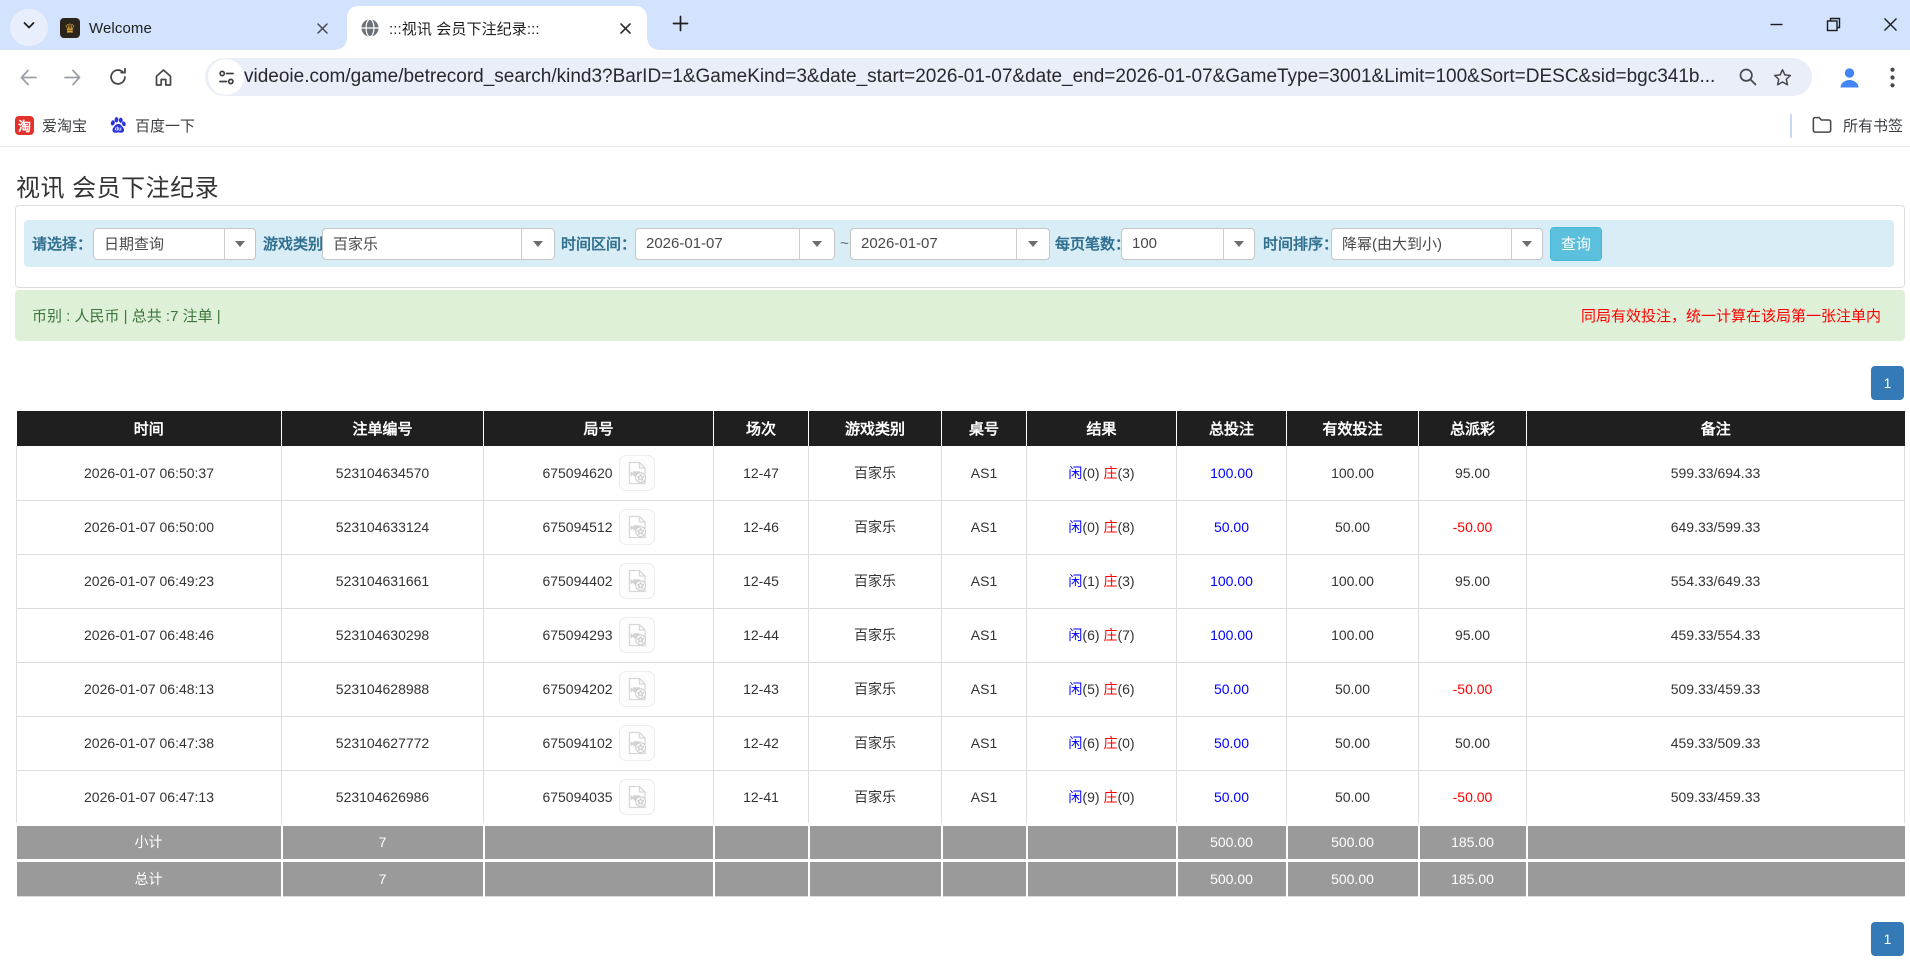 This screenshot has height=968, width=1910. What do you see at coordinates (163, 77) in the screenshot?
I see `home-button` at bounding box center [163, 77].